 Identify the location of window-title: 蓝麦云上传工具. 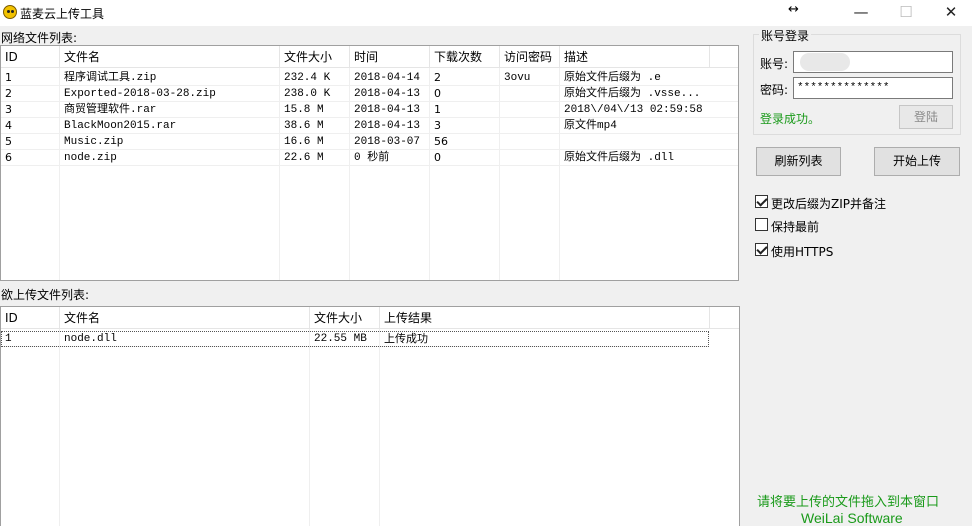
(62, 14).